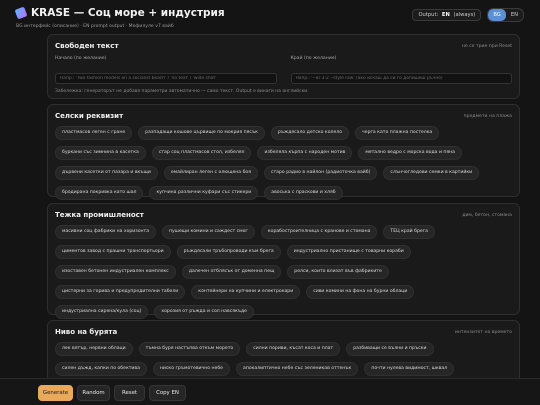 Image resolution: width=540 pixels, height=405 pixels. Describe the element at coordinates (270, 391) in the screenshot. I see `footer-bar: Generate Random Reset Copy EN` at that location.